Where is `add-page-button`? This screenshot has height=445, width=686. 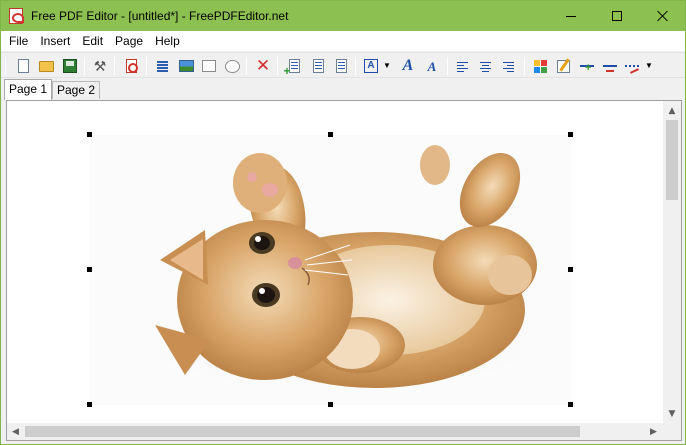 add-page-button is located at coordinates (294, 67).